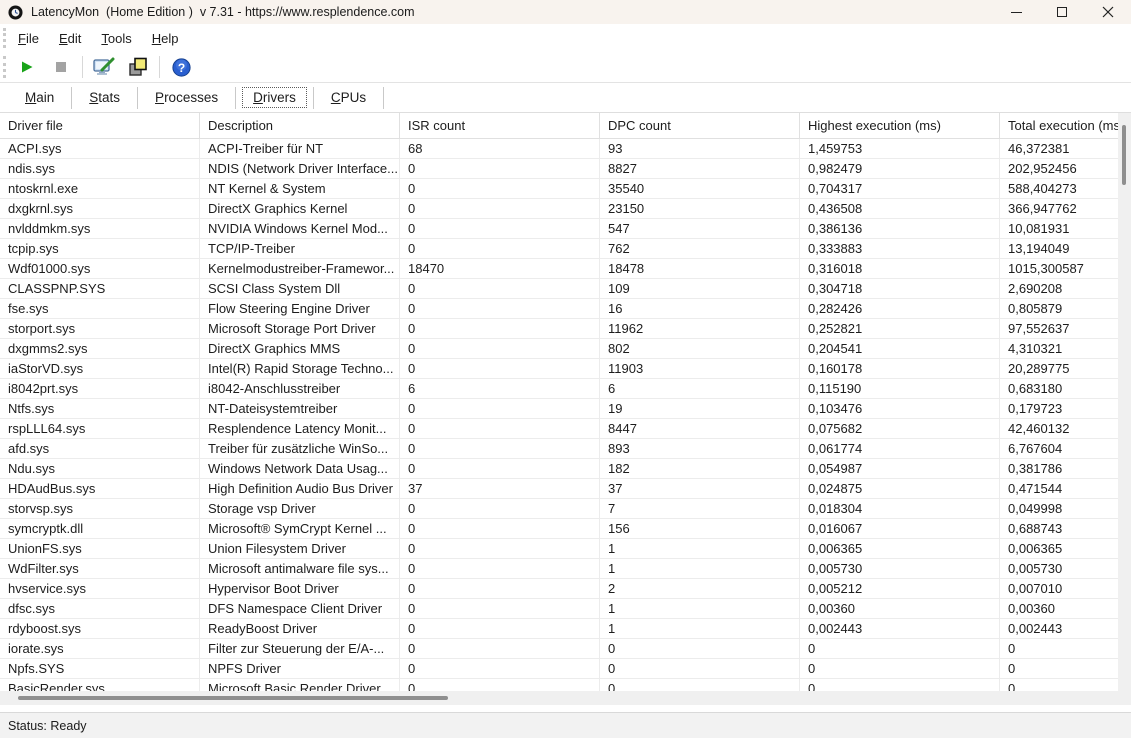 The height and width of the screenshot is (738, 1131). Describe the element at coordinates (100, 268) in the screenshot. I see `cell-driver-file: Wdf01000.sys` at that location.